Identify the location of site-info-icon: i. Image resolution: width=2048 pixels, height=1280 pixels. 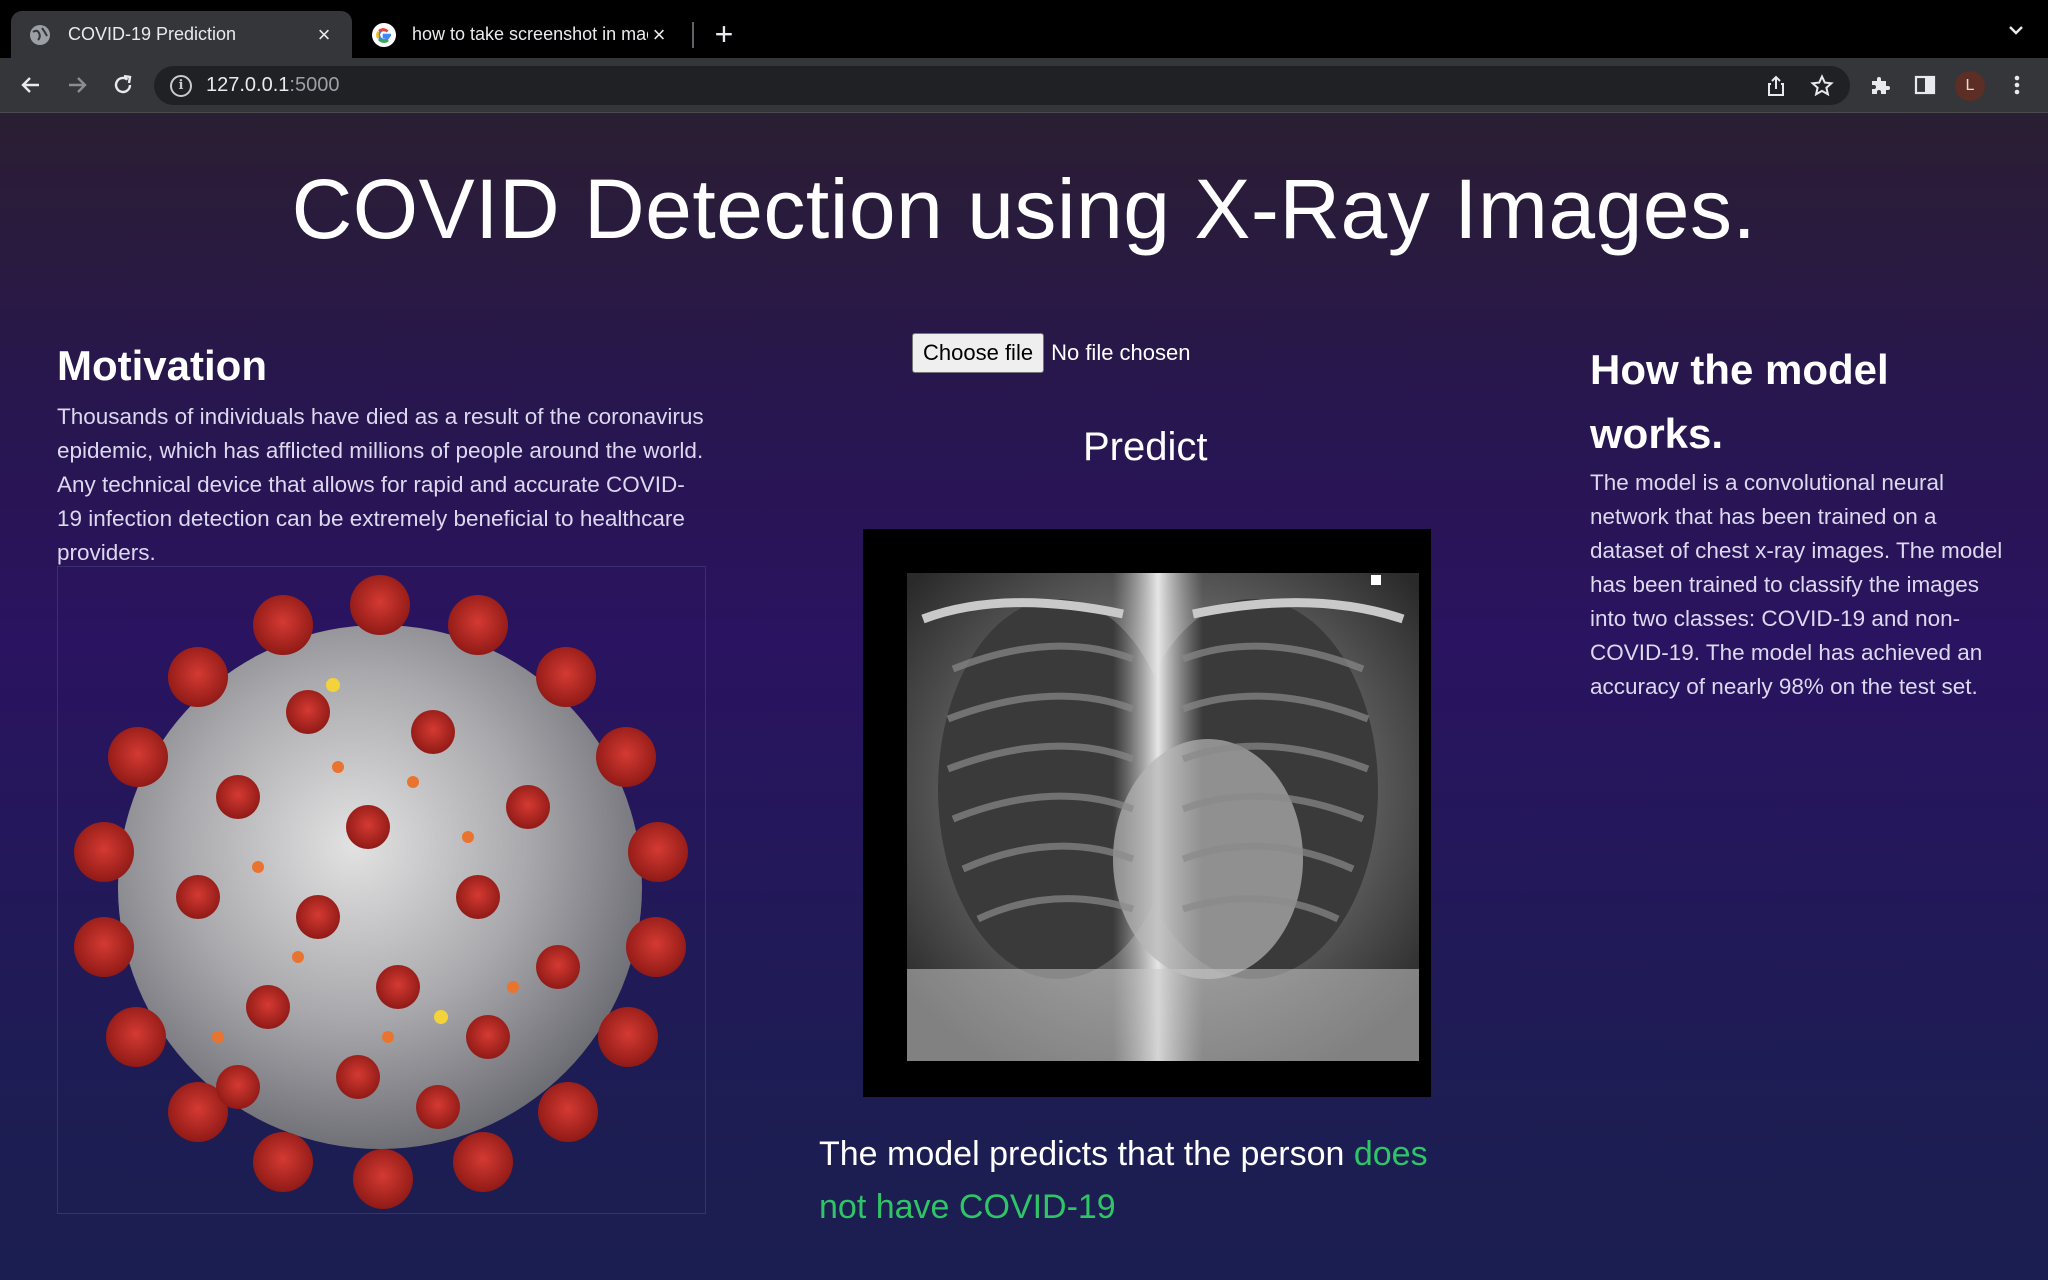
(181, 85).